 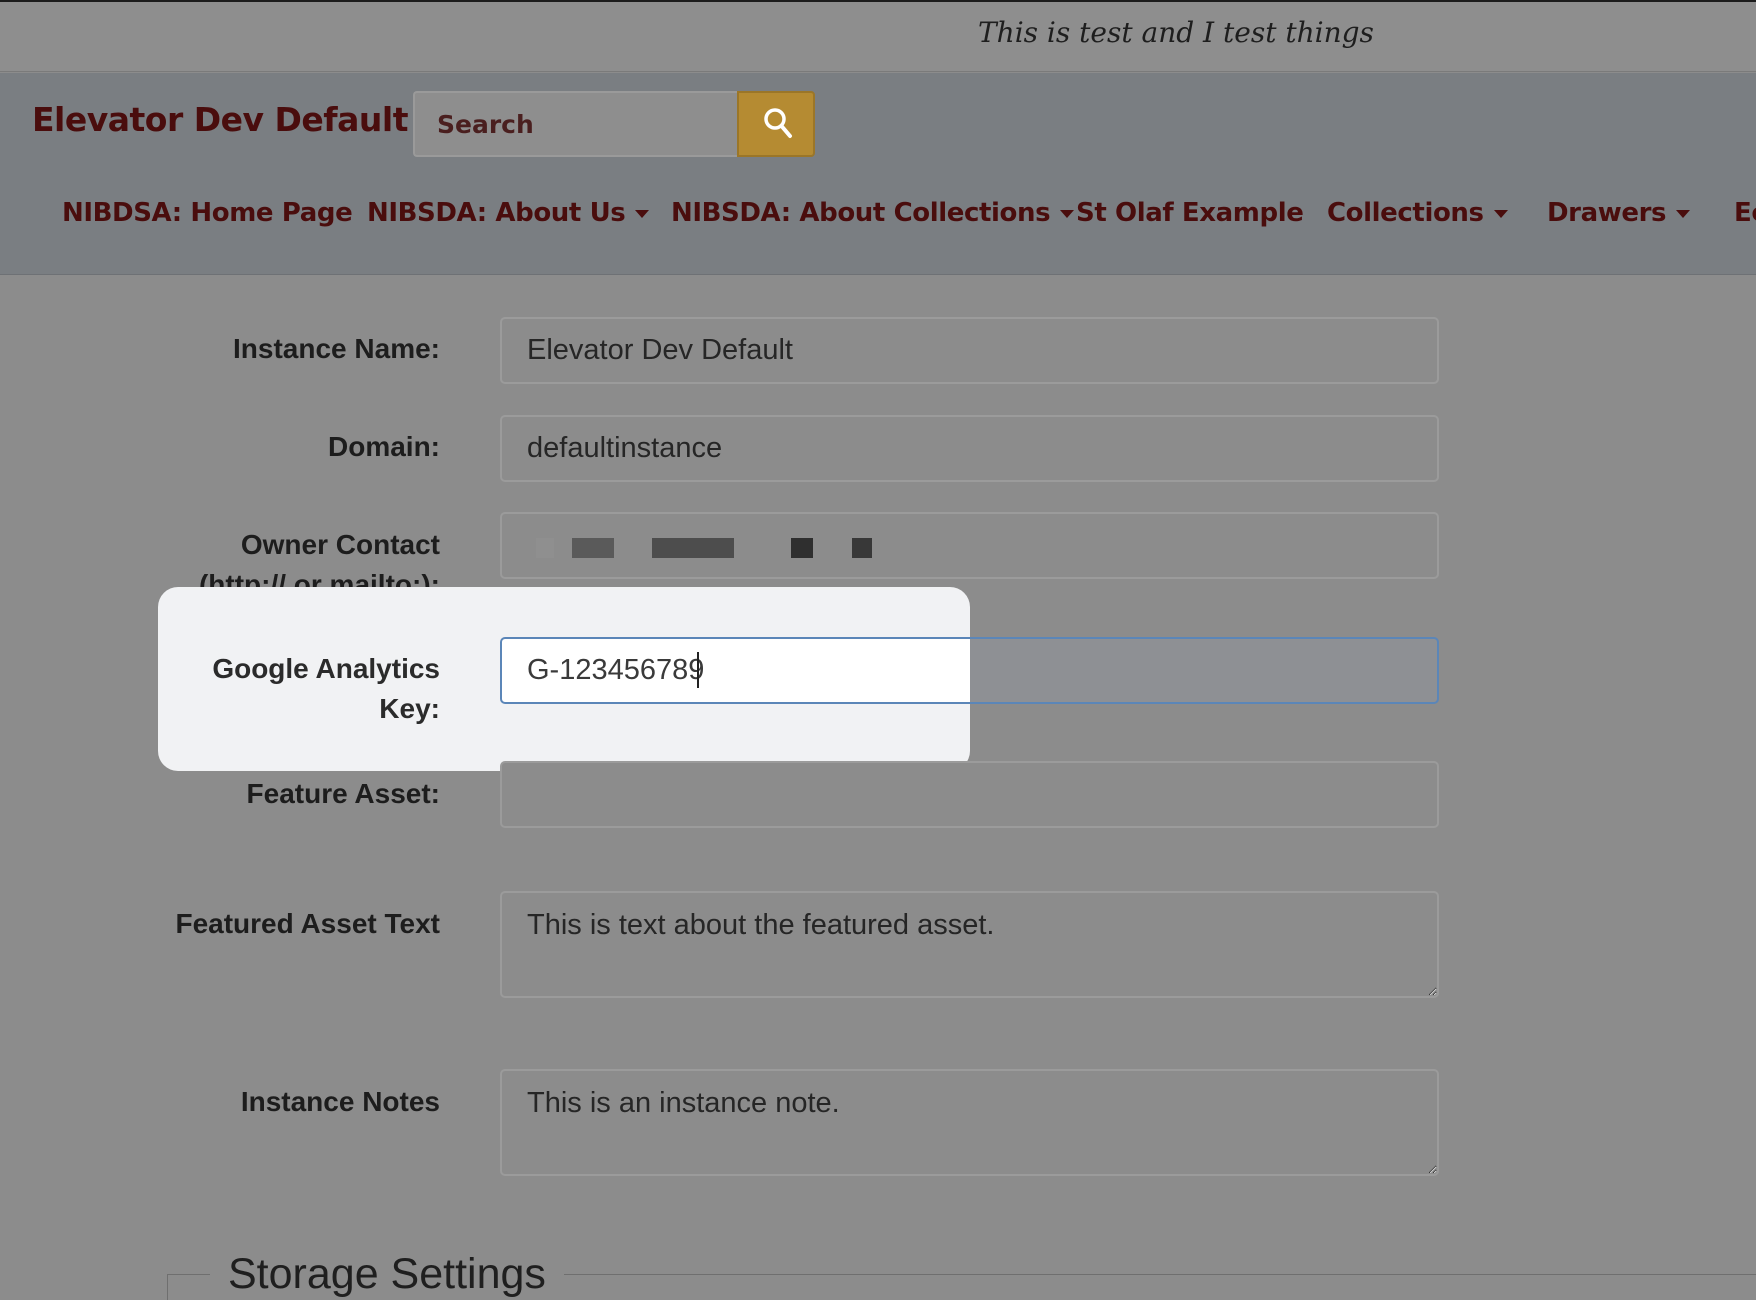 What do you see at coordinates (343, 793) in the screenshot?
I see `feature-asset-label: Feature Asset:` at bounding box center [343, 793].